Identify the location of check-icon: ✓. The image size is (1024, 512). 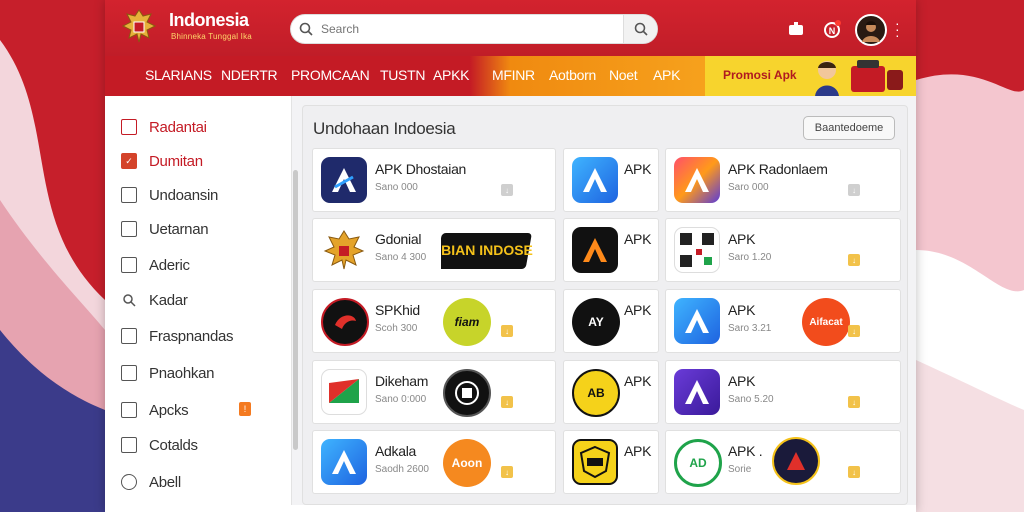
(129, 161).